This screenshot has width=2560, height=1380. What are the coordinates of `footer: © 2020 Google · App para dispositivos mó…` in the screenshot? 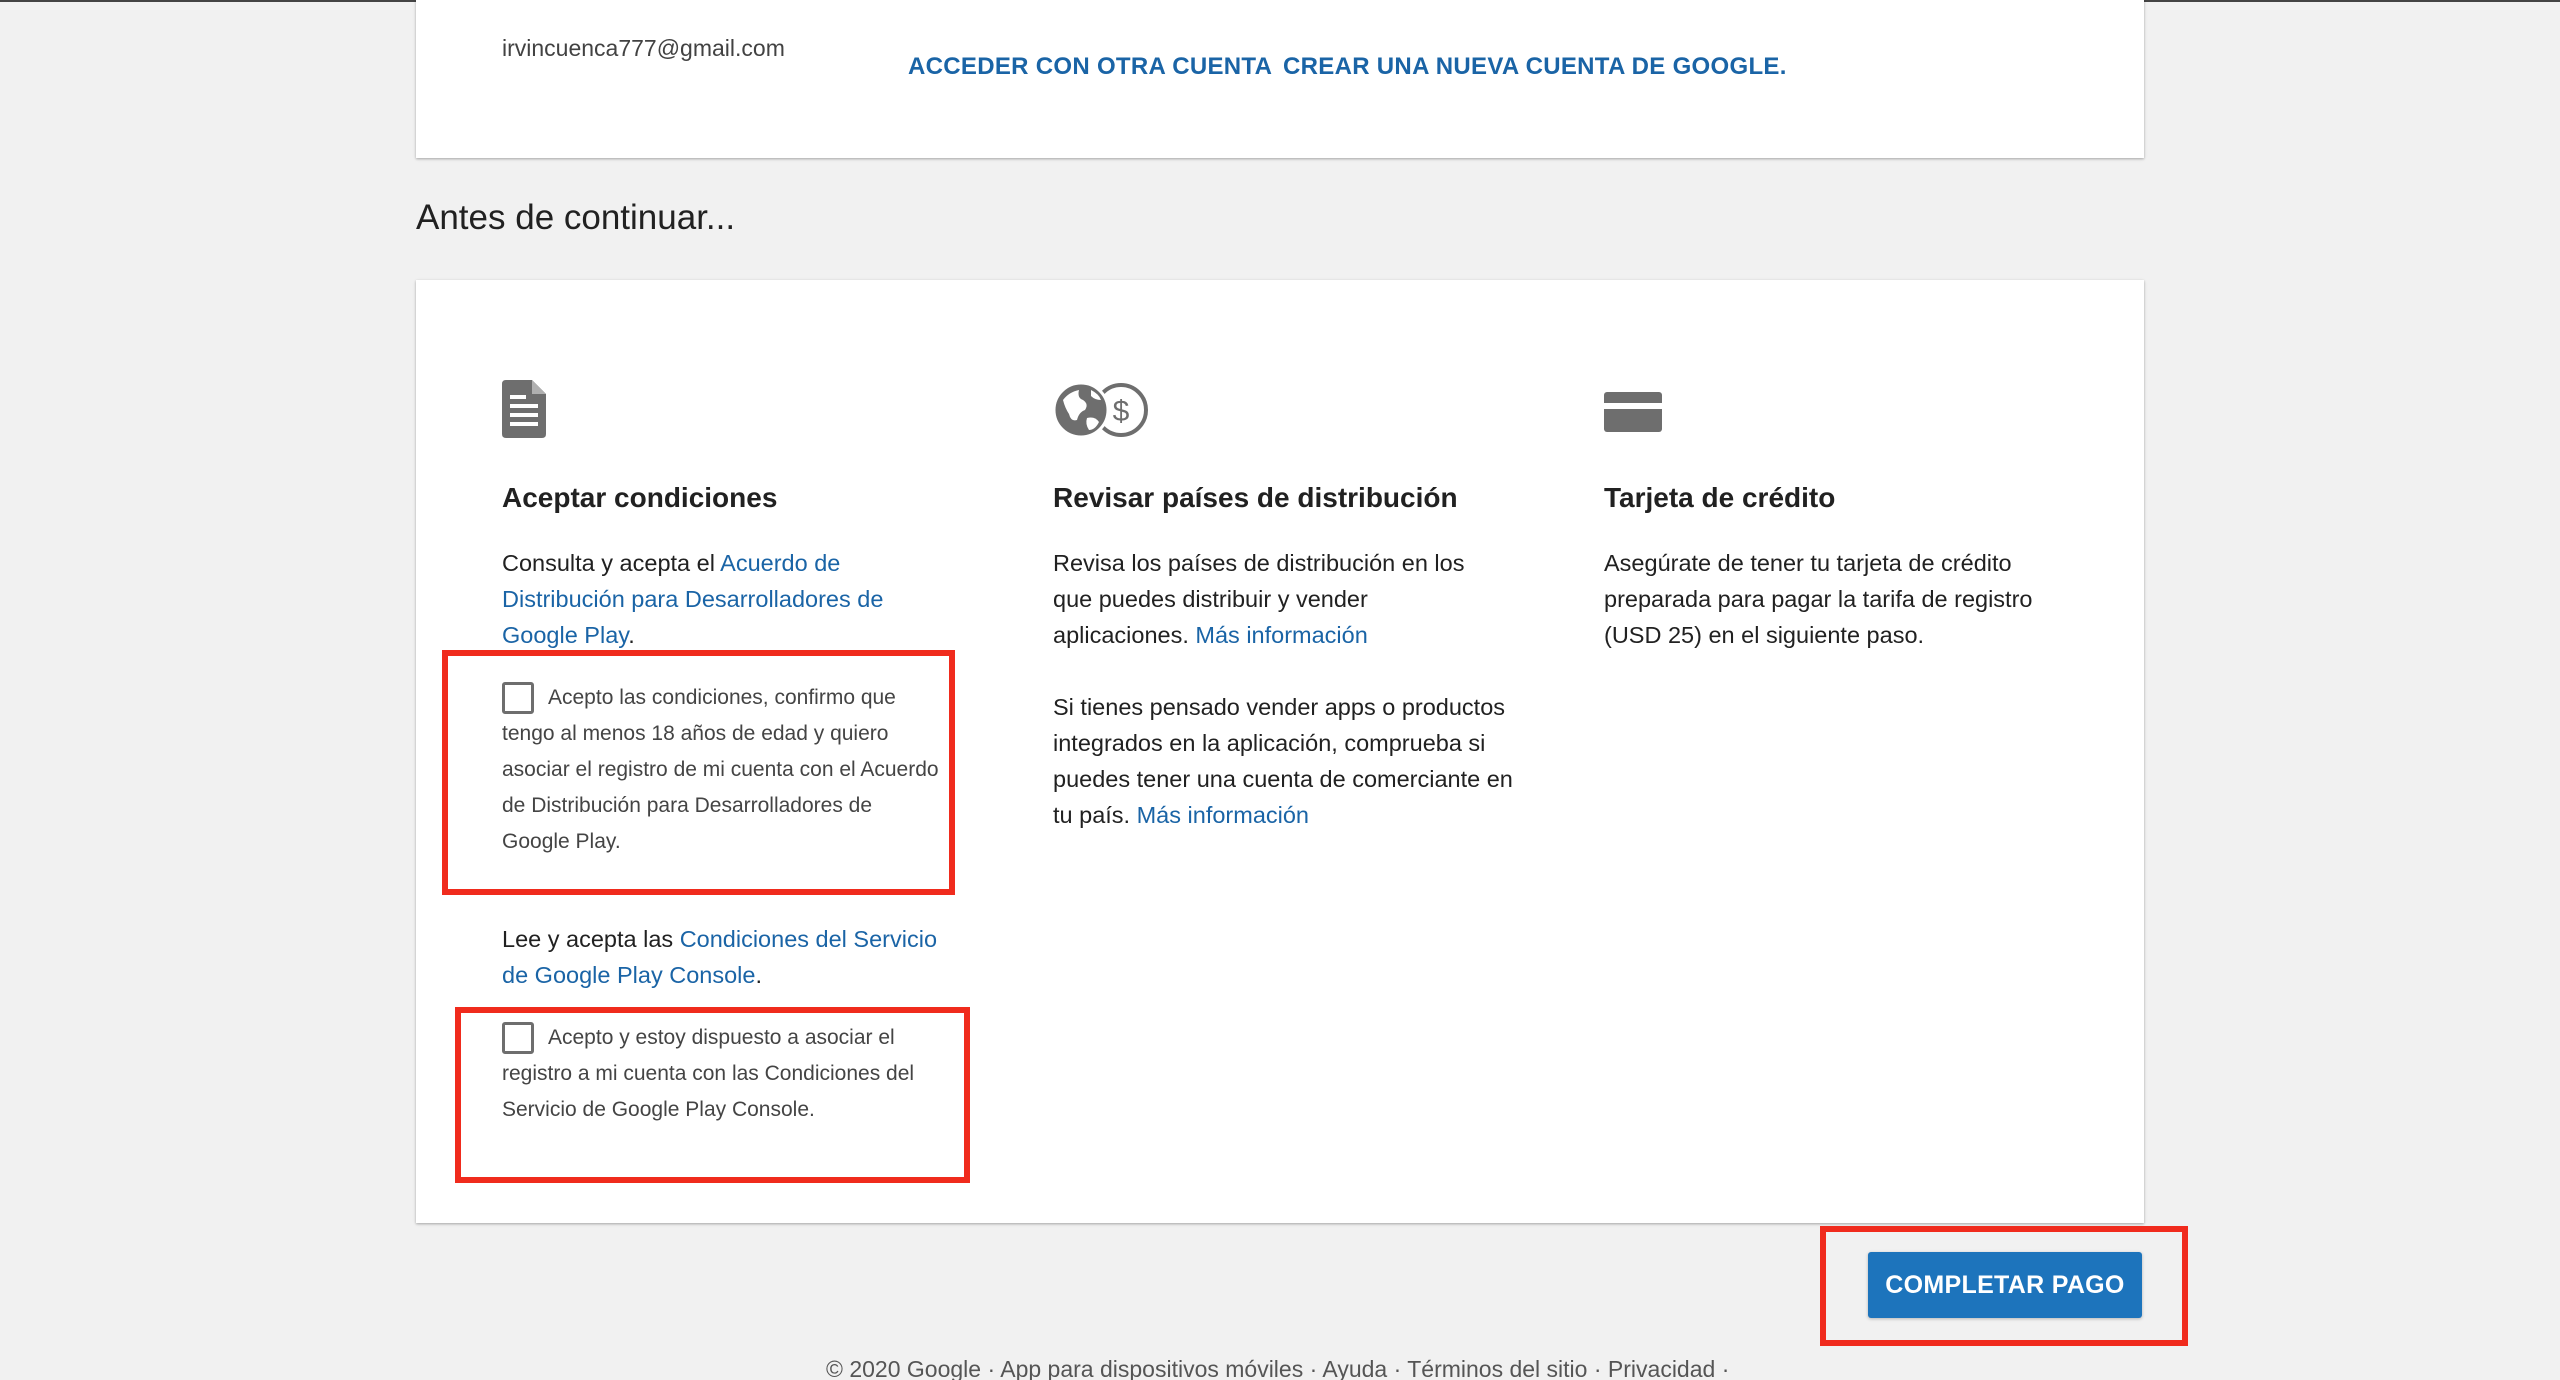 It's located at (1277, 1368).